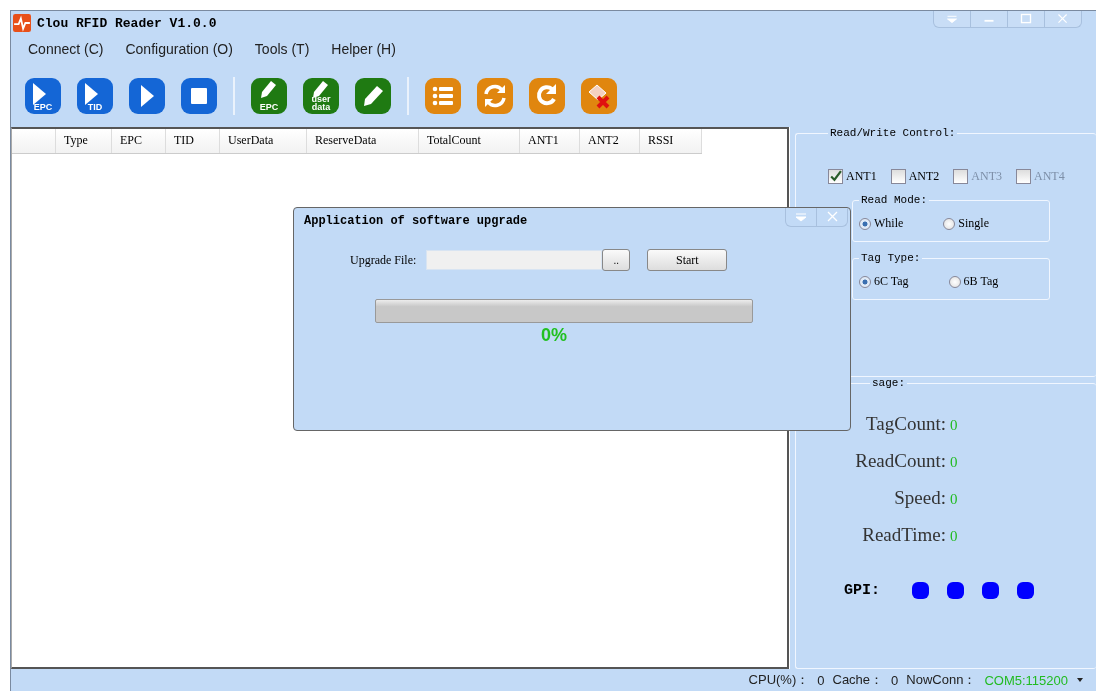  What do you see at coordinates (363, 53) in the screenshot?
I see `menu-item: Helper (H)` at bounding box center [363, 53].